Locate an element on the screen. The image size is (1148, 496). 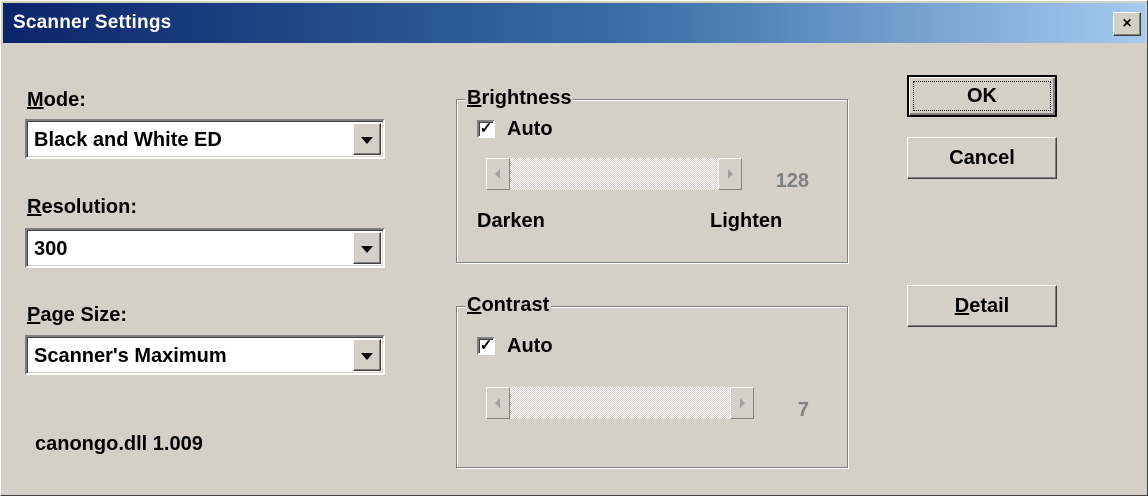
detail-button: Detail is located at coordinates (982, 306).